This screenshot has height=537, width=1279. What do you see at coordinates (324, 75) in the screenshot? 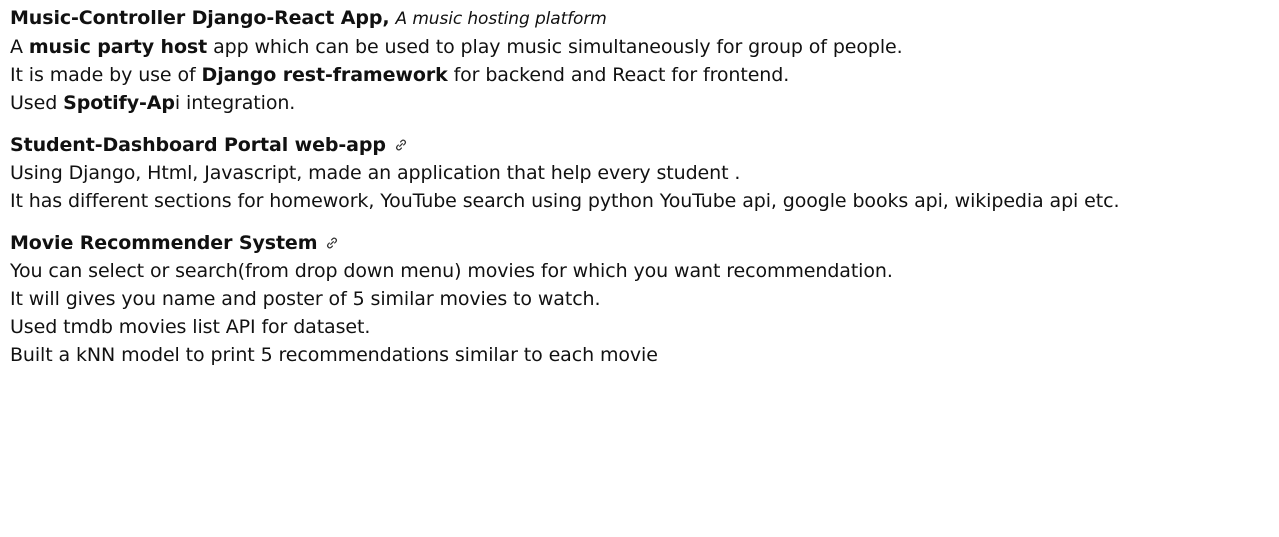
I see `highlight-text: Django rest-framework` at bounding box center [324, 75].